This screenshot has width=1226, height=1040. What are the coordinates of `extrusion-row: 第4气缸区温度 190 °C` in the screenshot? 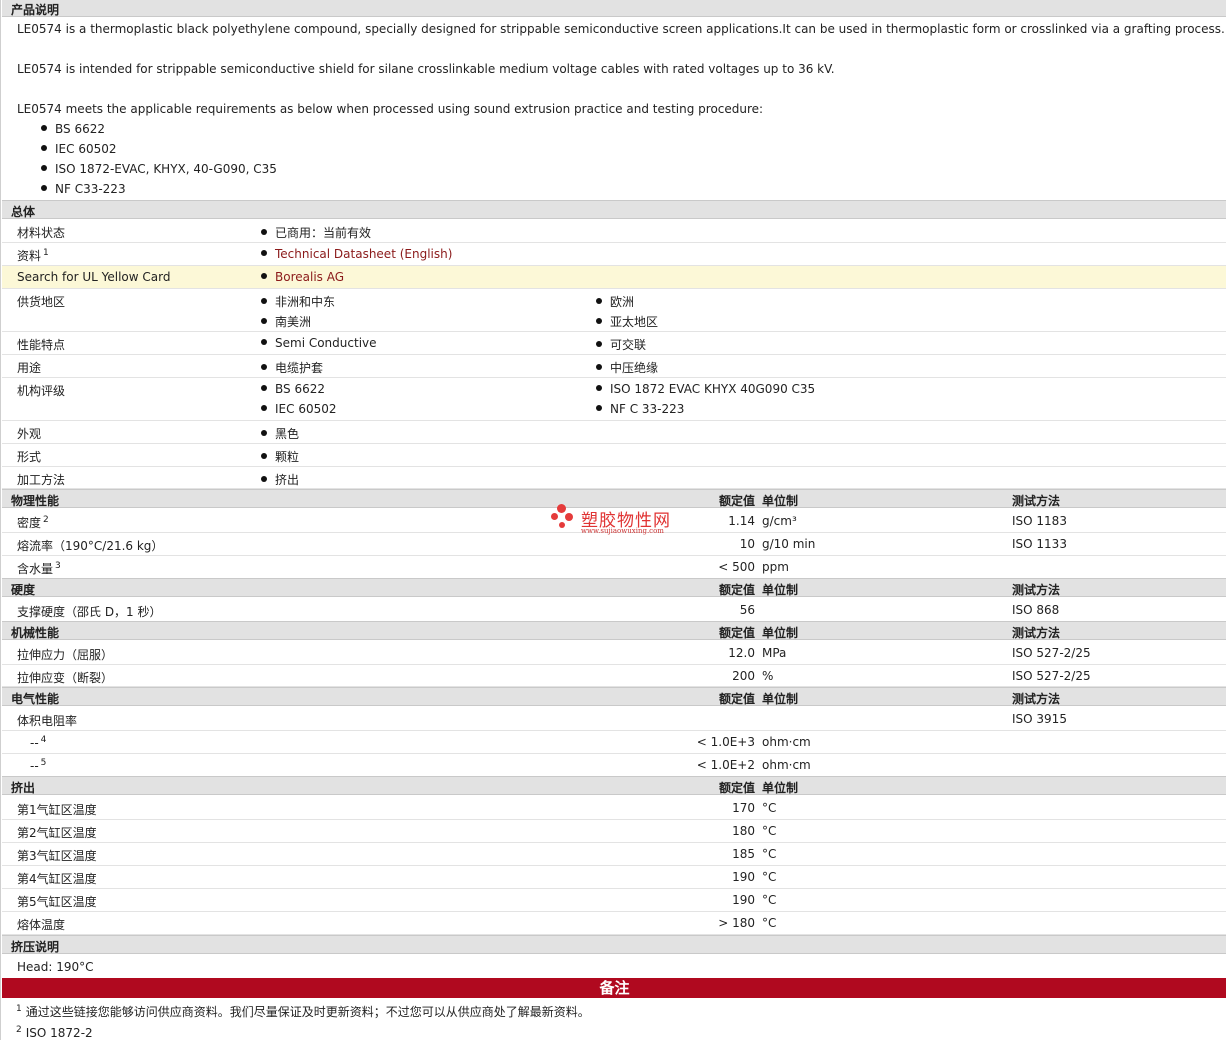 It's located at (614, 877).